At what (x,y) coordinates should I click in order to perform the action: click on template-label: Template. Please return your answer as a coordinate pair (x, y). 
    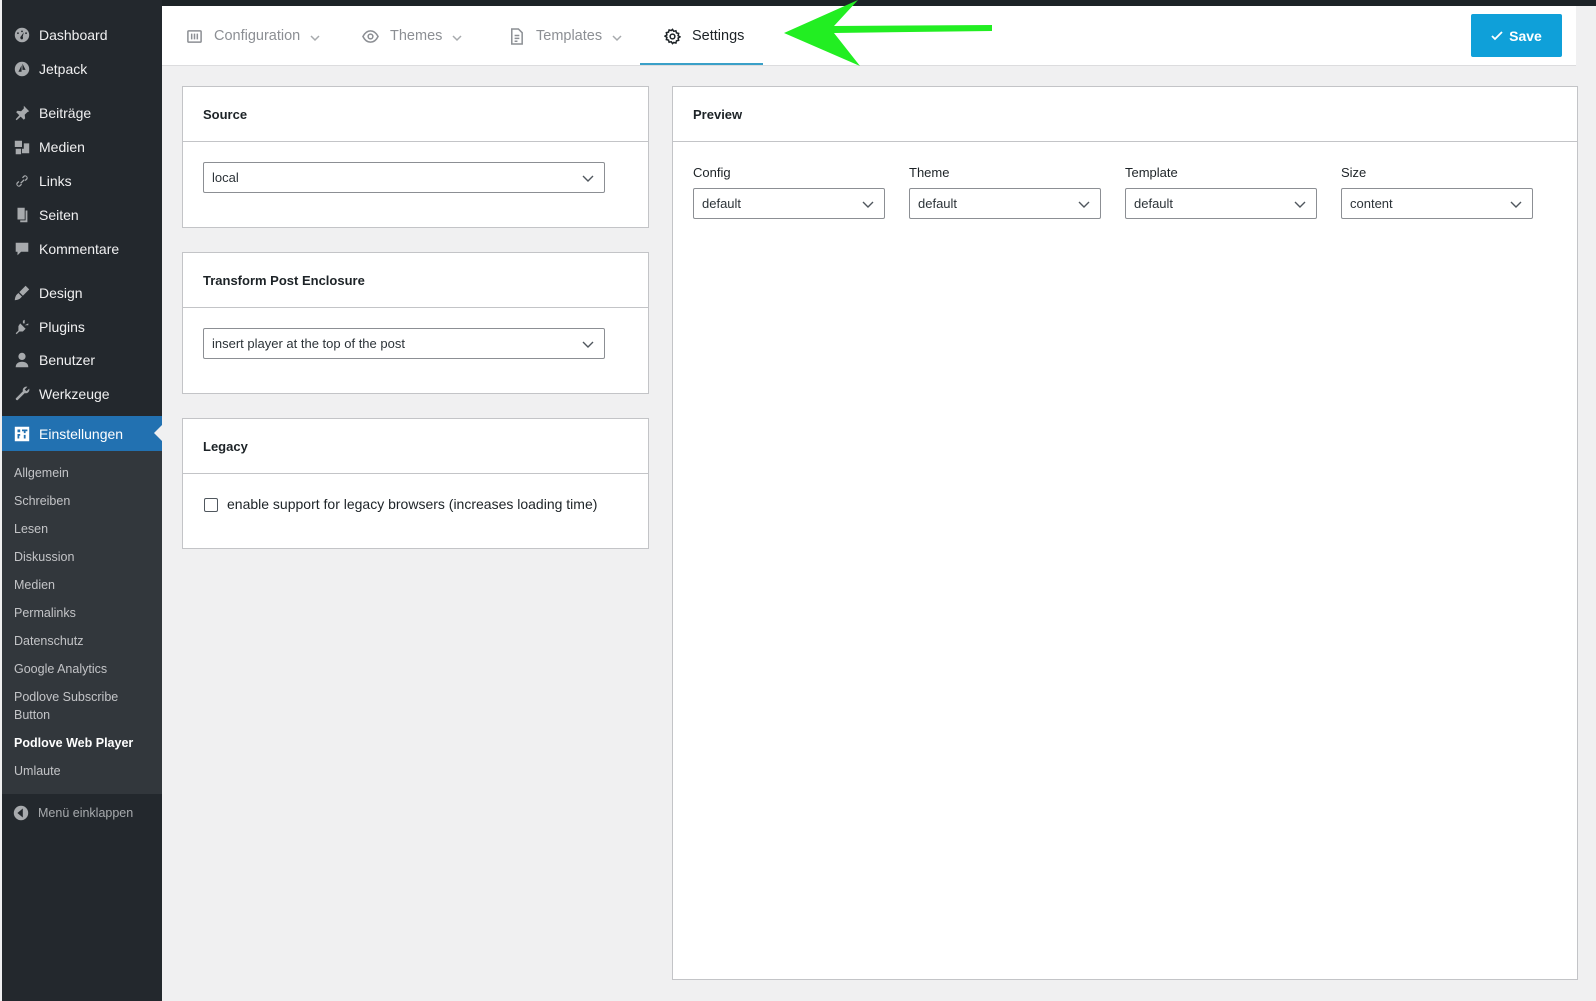
    Looking at the image, I should click on (1151, 172).